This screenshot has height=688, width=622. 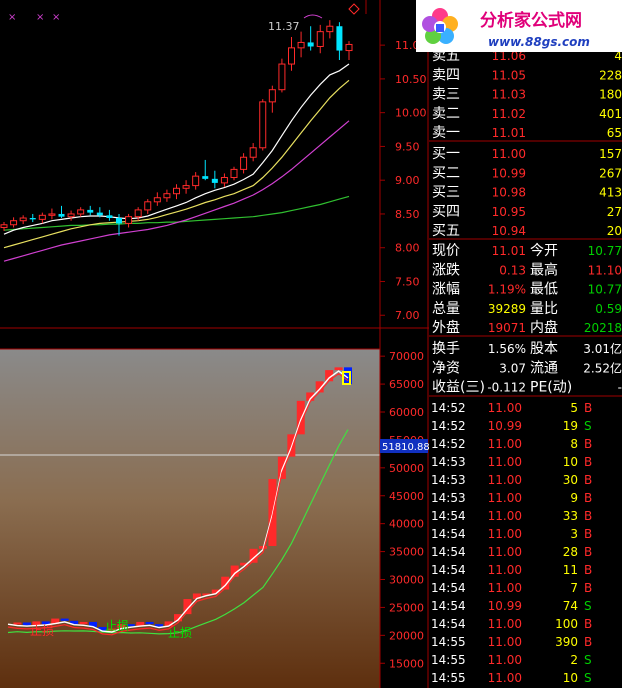 I want to click on stat-label: 总量, so click(x=446, y=309).